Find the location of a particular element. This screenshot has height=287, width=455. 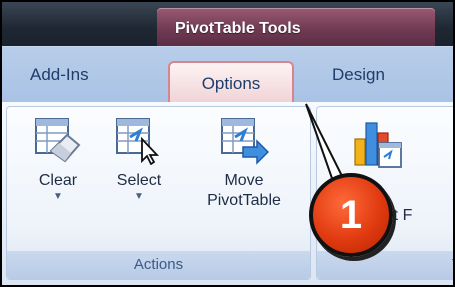

callout-pointer is located at coordinates (334, 164).